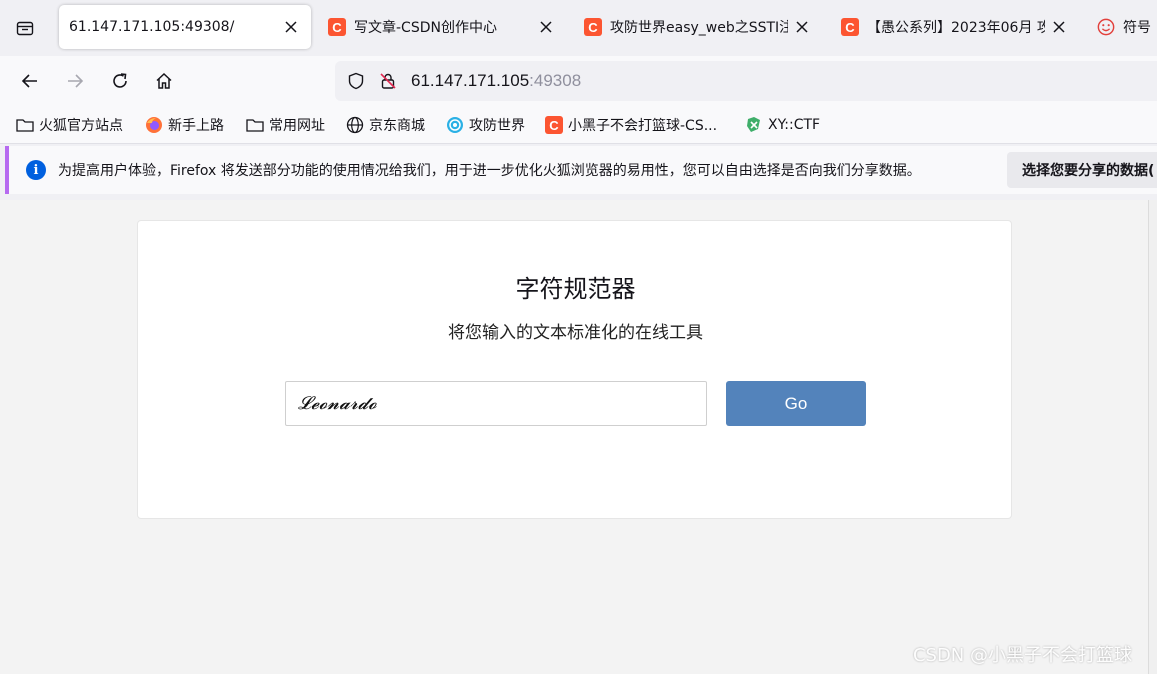  What do you see at coordinates (575, 333) in the screenshot?
I see `page-subtitle: 将您输入的文本标准化的在线工具` at bounding box center [575, 333].